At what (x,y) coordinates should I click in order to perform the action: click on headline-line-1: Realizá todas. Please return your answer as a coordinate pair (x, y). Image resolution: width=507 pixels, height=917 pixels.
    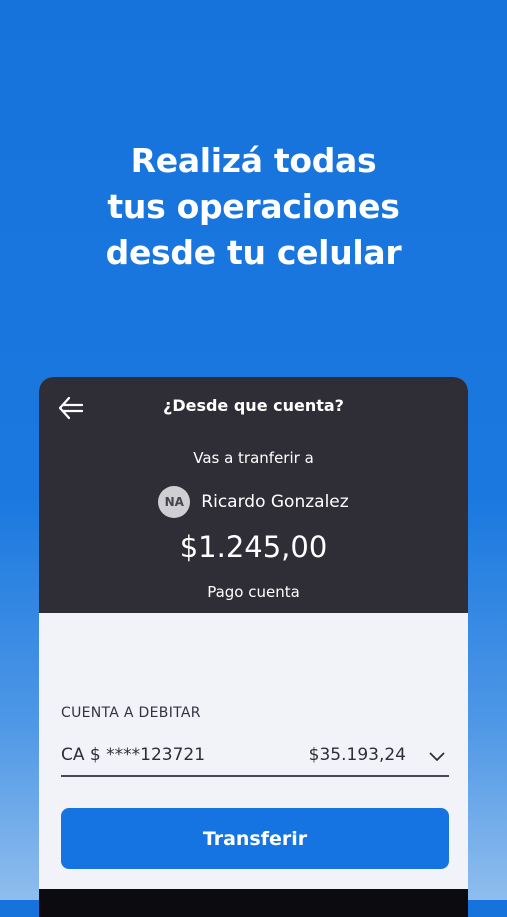
    Looking at the image, I should click on (253, 160).